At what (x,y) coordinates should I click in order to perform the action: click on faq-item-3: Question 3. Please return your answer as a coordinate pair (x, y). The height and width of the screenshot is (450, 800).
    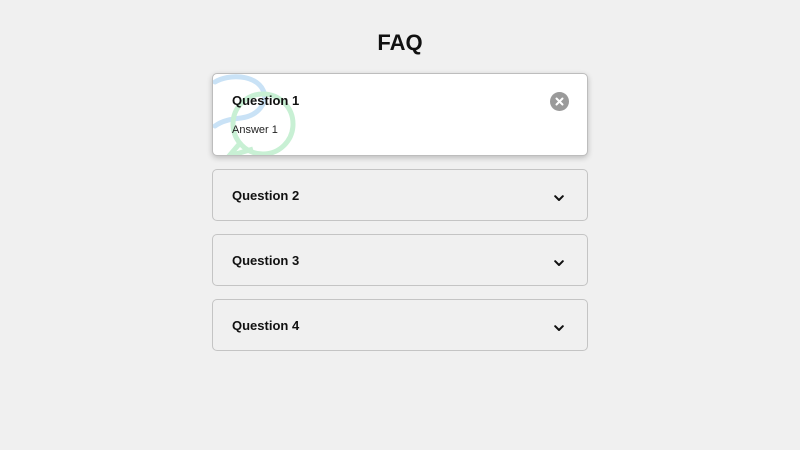
    Looking at the image, I should click on (400, 260).